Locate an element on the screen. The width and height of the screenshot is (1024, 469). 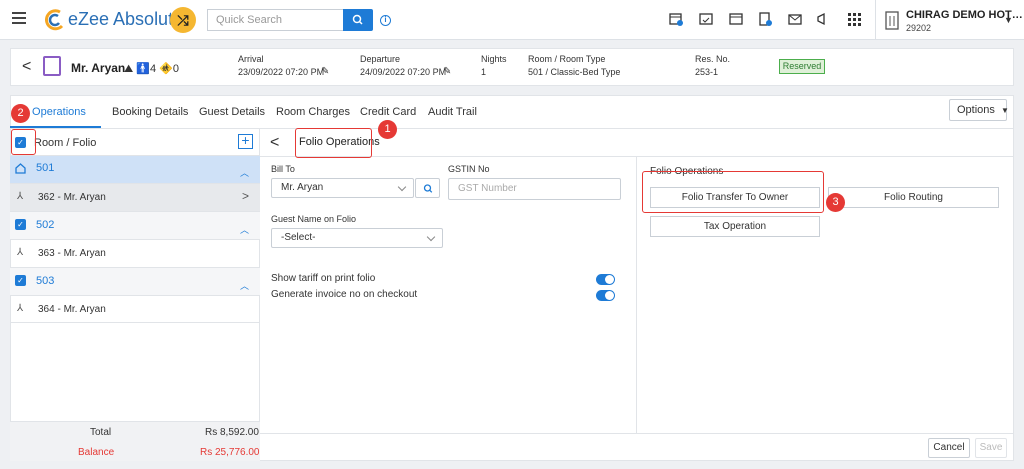
status-badge: Reserved is located at coordinates (802, 66).